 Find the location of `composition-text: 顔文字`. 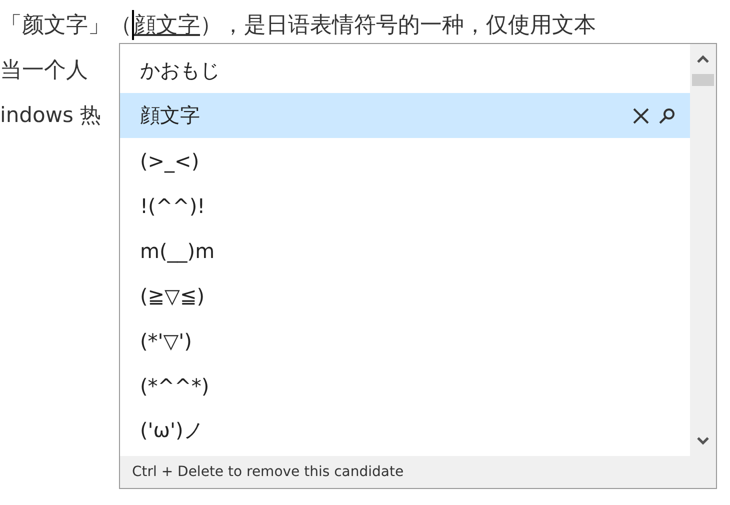

composition-text: 顔文字 is located at coordinates (166, 25).